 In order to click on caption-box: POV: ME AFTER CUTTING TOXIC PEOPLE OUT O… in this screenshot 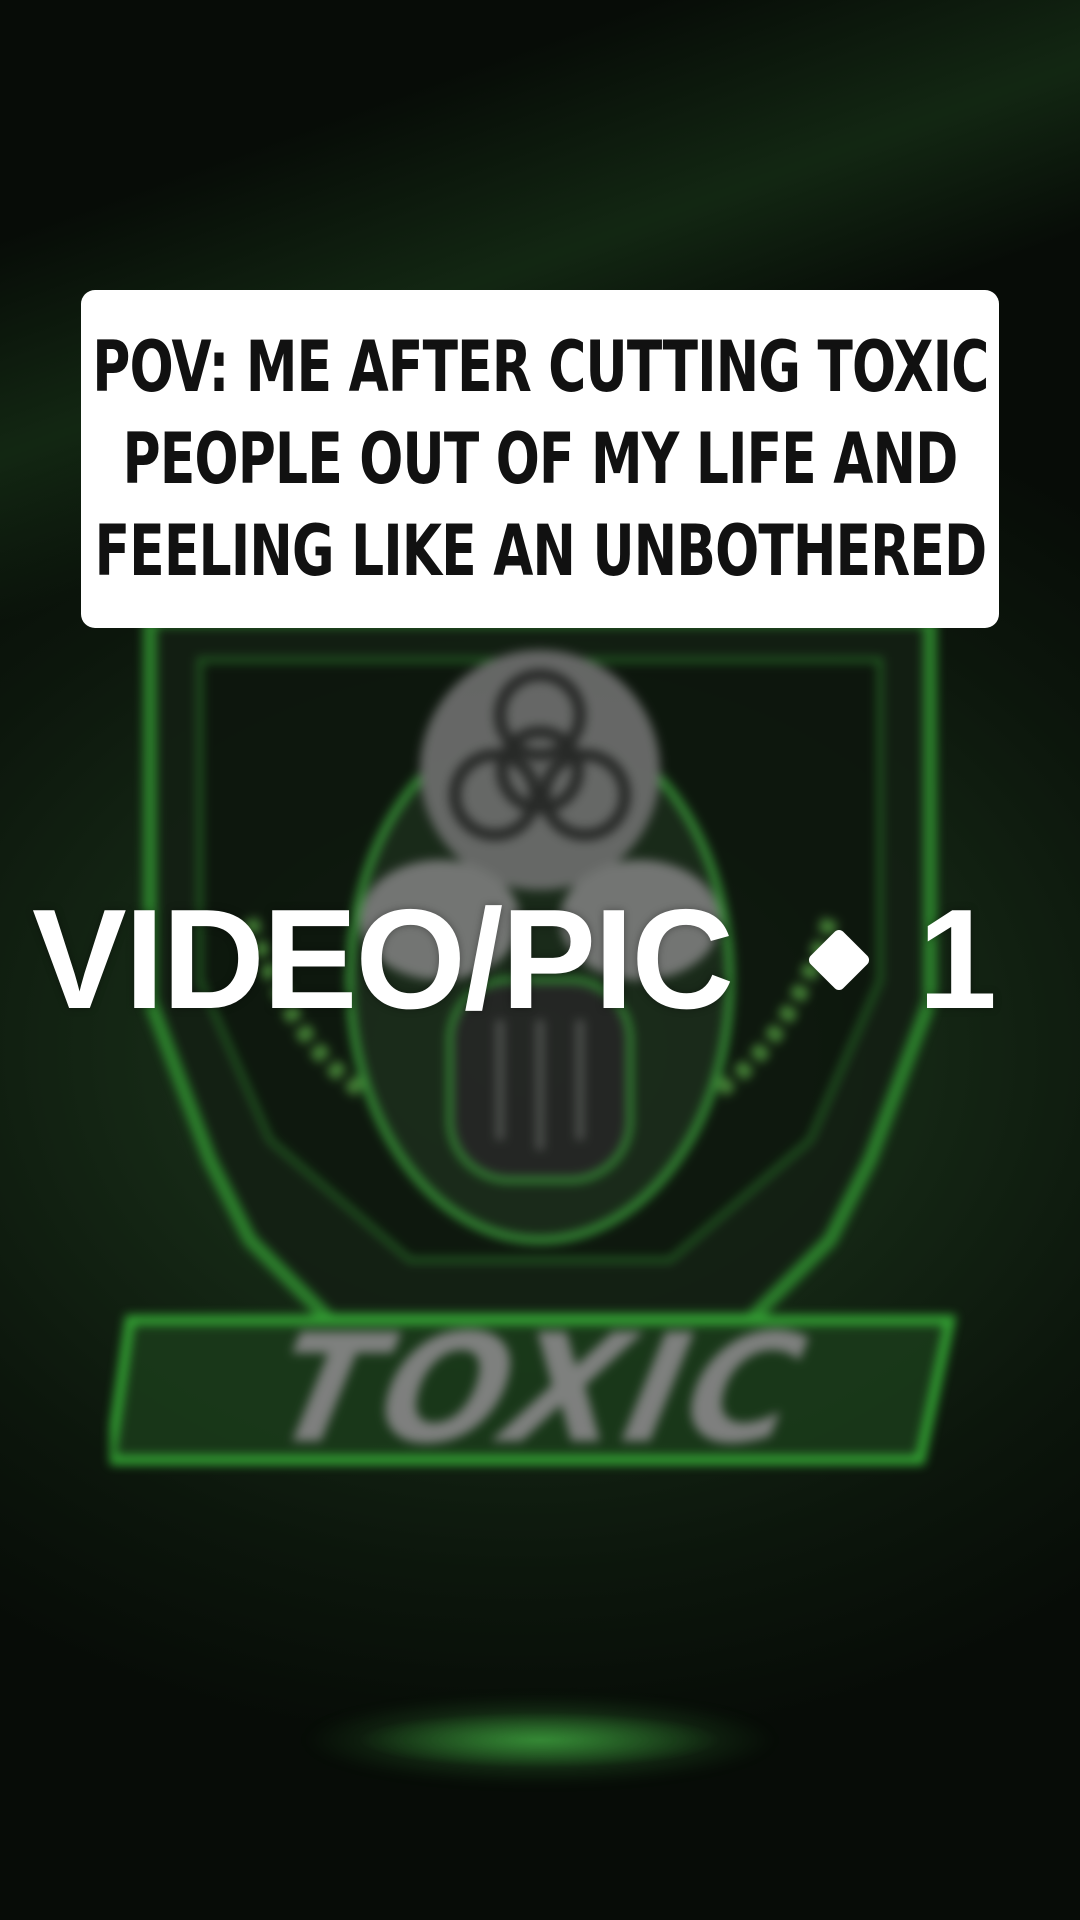, I will do `click(540, 459)`.